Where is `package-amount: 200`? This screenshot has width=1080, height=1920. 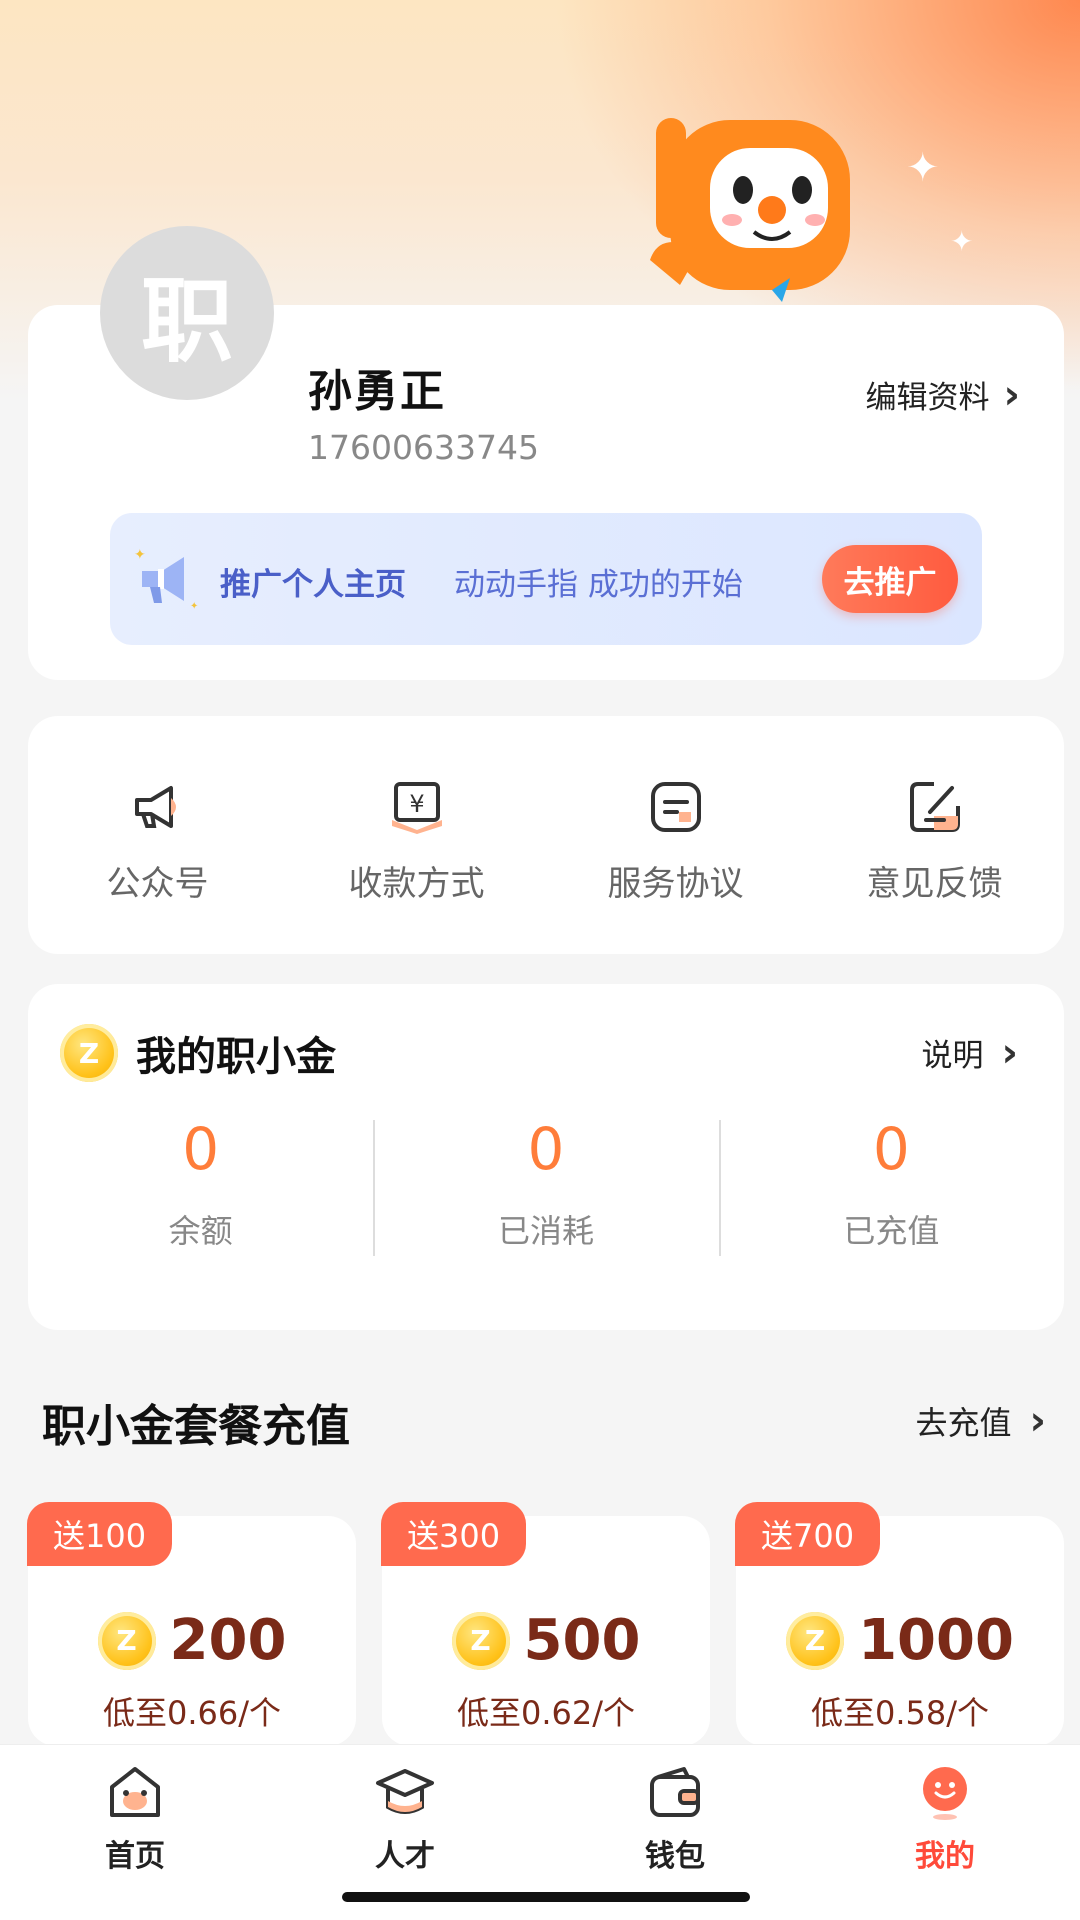 package-amount: 200 is located at coordinates (228, 1640).